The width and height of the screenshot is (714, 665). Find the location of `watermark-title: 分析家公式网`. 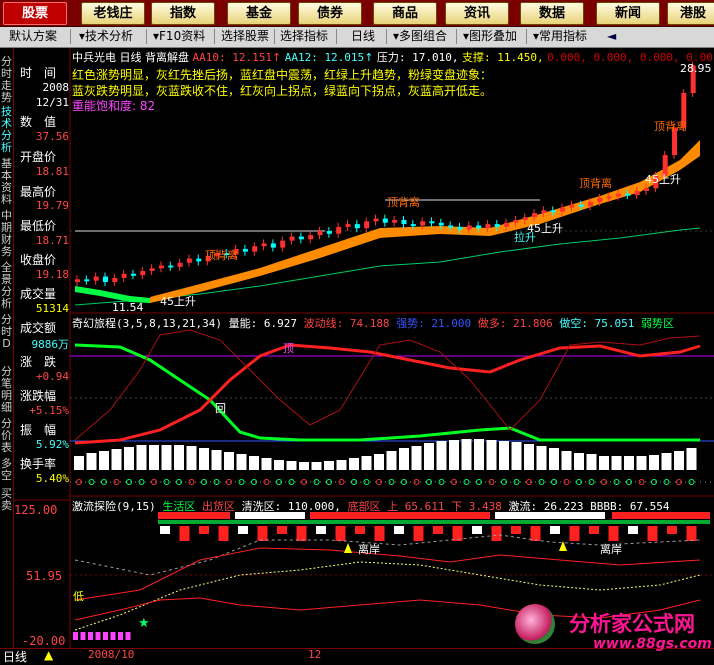

watermark-title: 分析家公式网 is located at coordinates (632, 624).